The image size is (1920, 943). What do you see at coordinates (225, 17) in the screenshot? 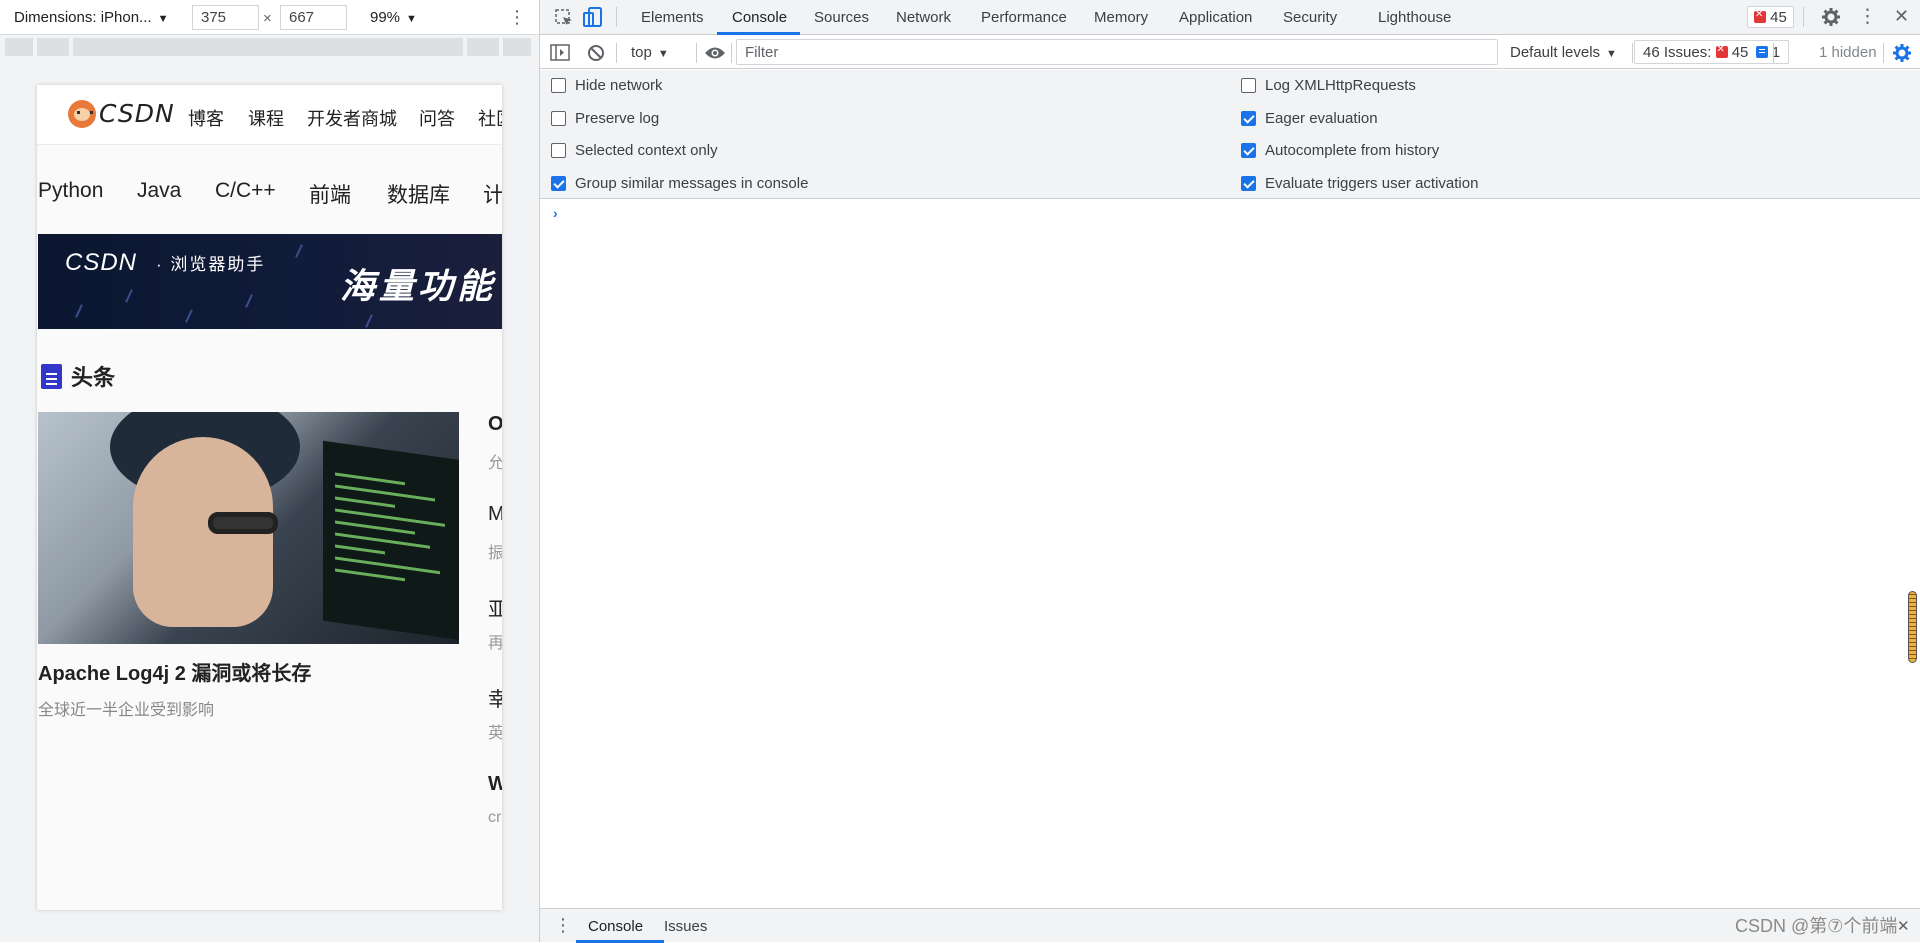
I see `width-input: 375` at bounding box center [225, 17].